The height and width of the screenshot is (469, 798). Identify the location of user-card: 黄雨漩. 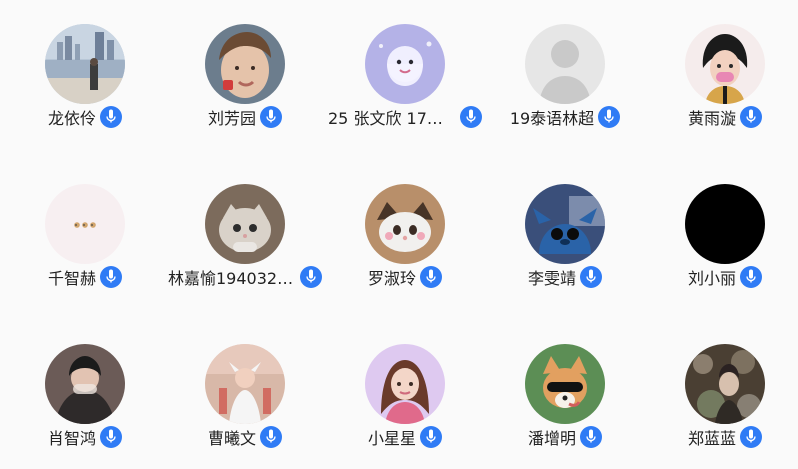
(721, 64).